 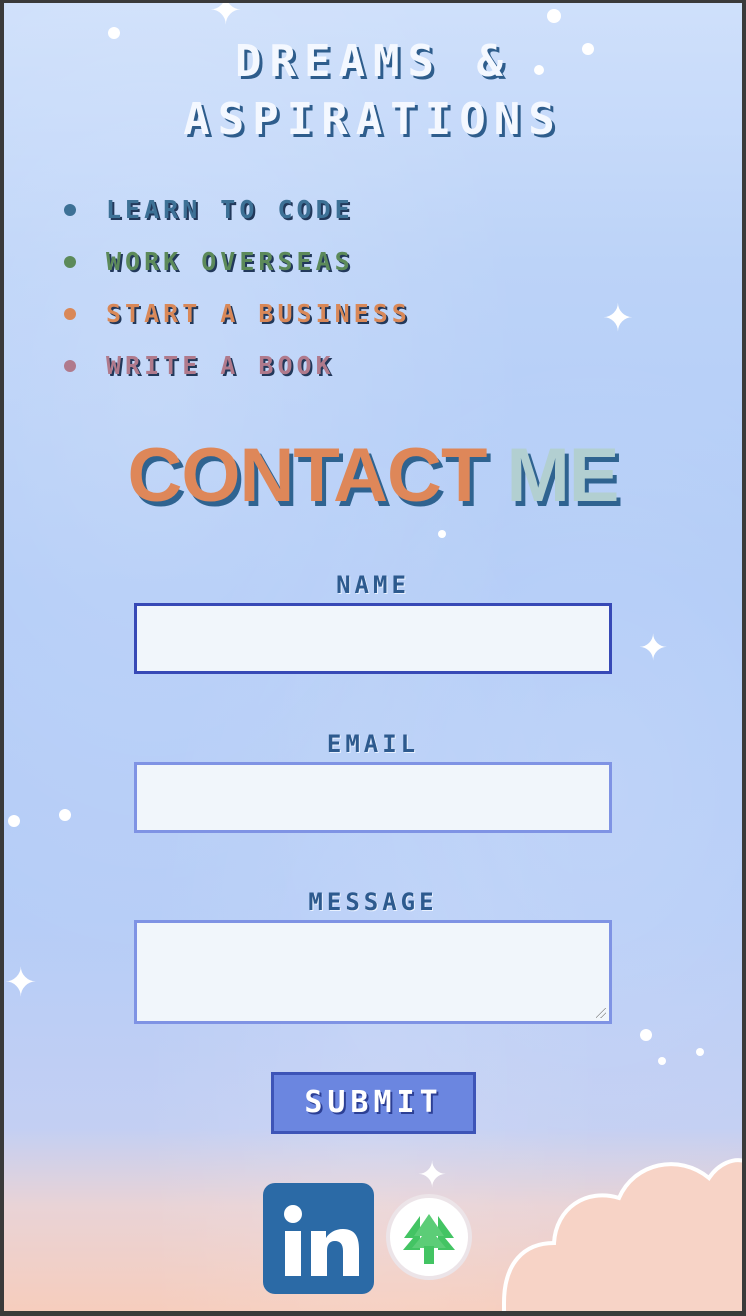 What do you see at coordinates (220, 365) in the screenshot?
I see `goal-label: Write a book` at bounding box center [220, 365].